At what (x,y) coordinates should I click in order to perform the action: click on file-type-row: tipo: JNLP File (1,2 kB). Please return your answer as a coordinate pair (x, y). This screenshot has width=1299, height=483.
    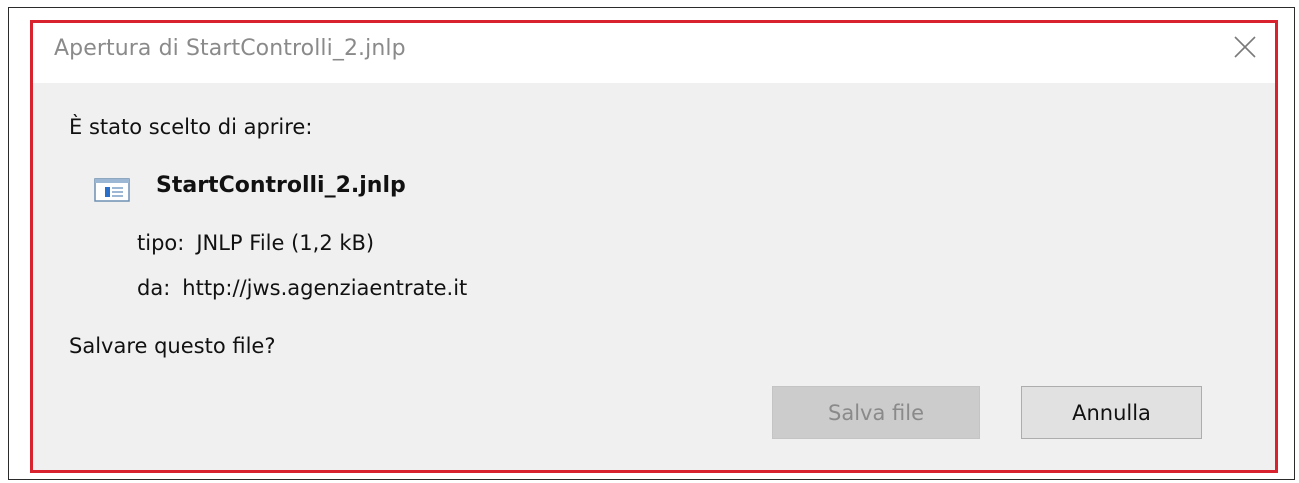
    Looking at the image, I should click on (255, 243).